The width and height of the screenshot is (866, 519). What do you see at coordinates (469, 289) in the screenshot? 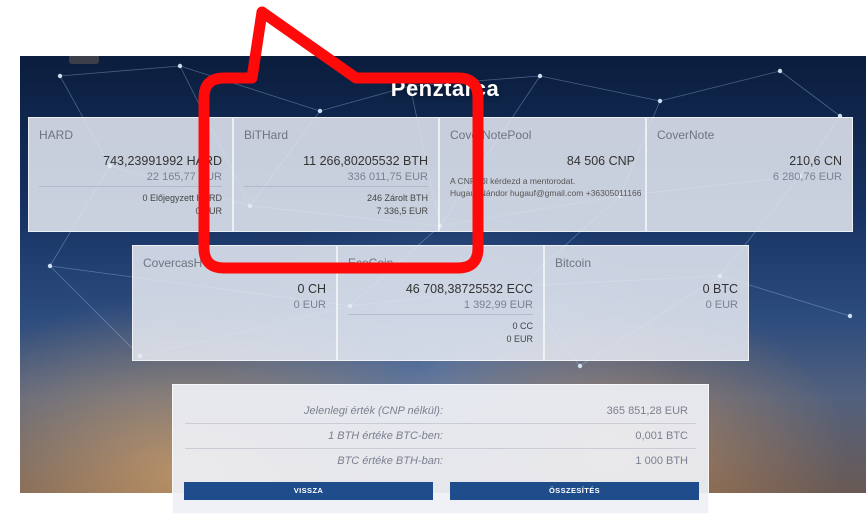
I see `card-amount: 46 708,38725532 ECC` at bounding box center [469, 289].